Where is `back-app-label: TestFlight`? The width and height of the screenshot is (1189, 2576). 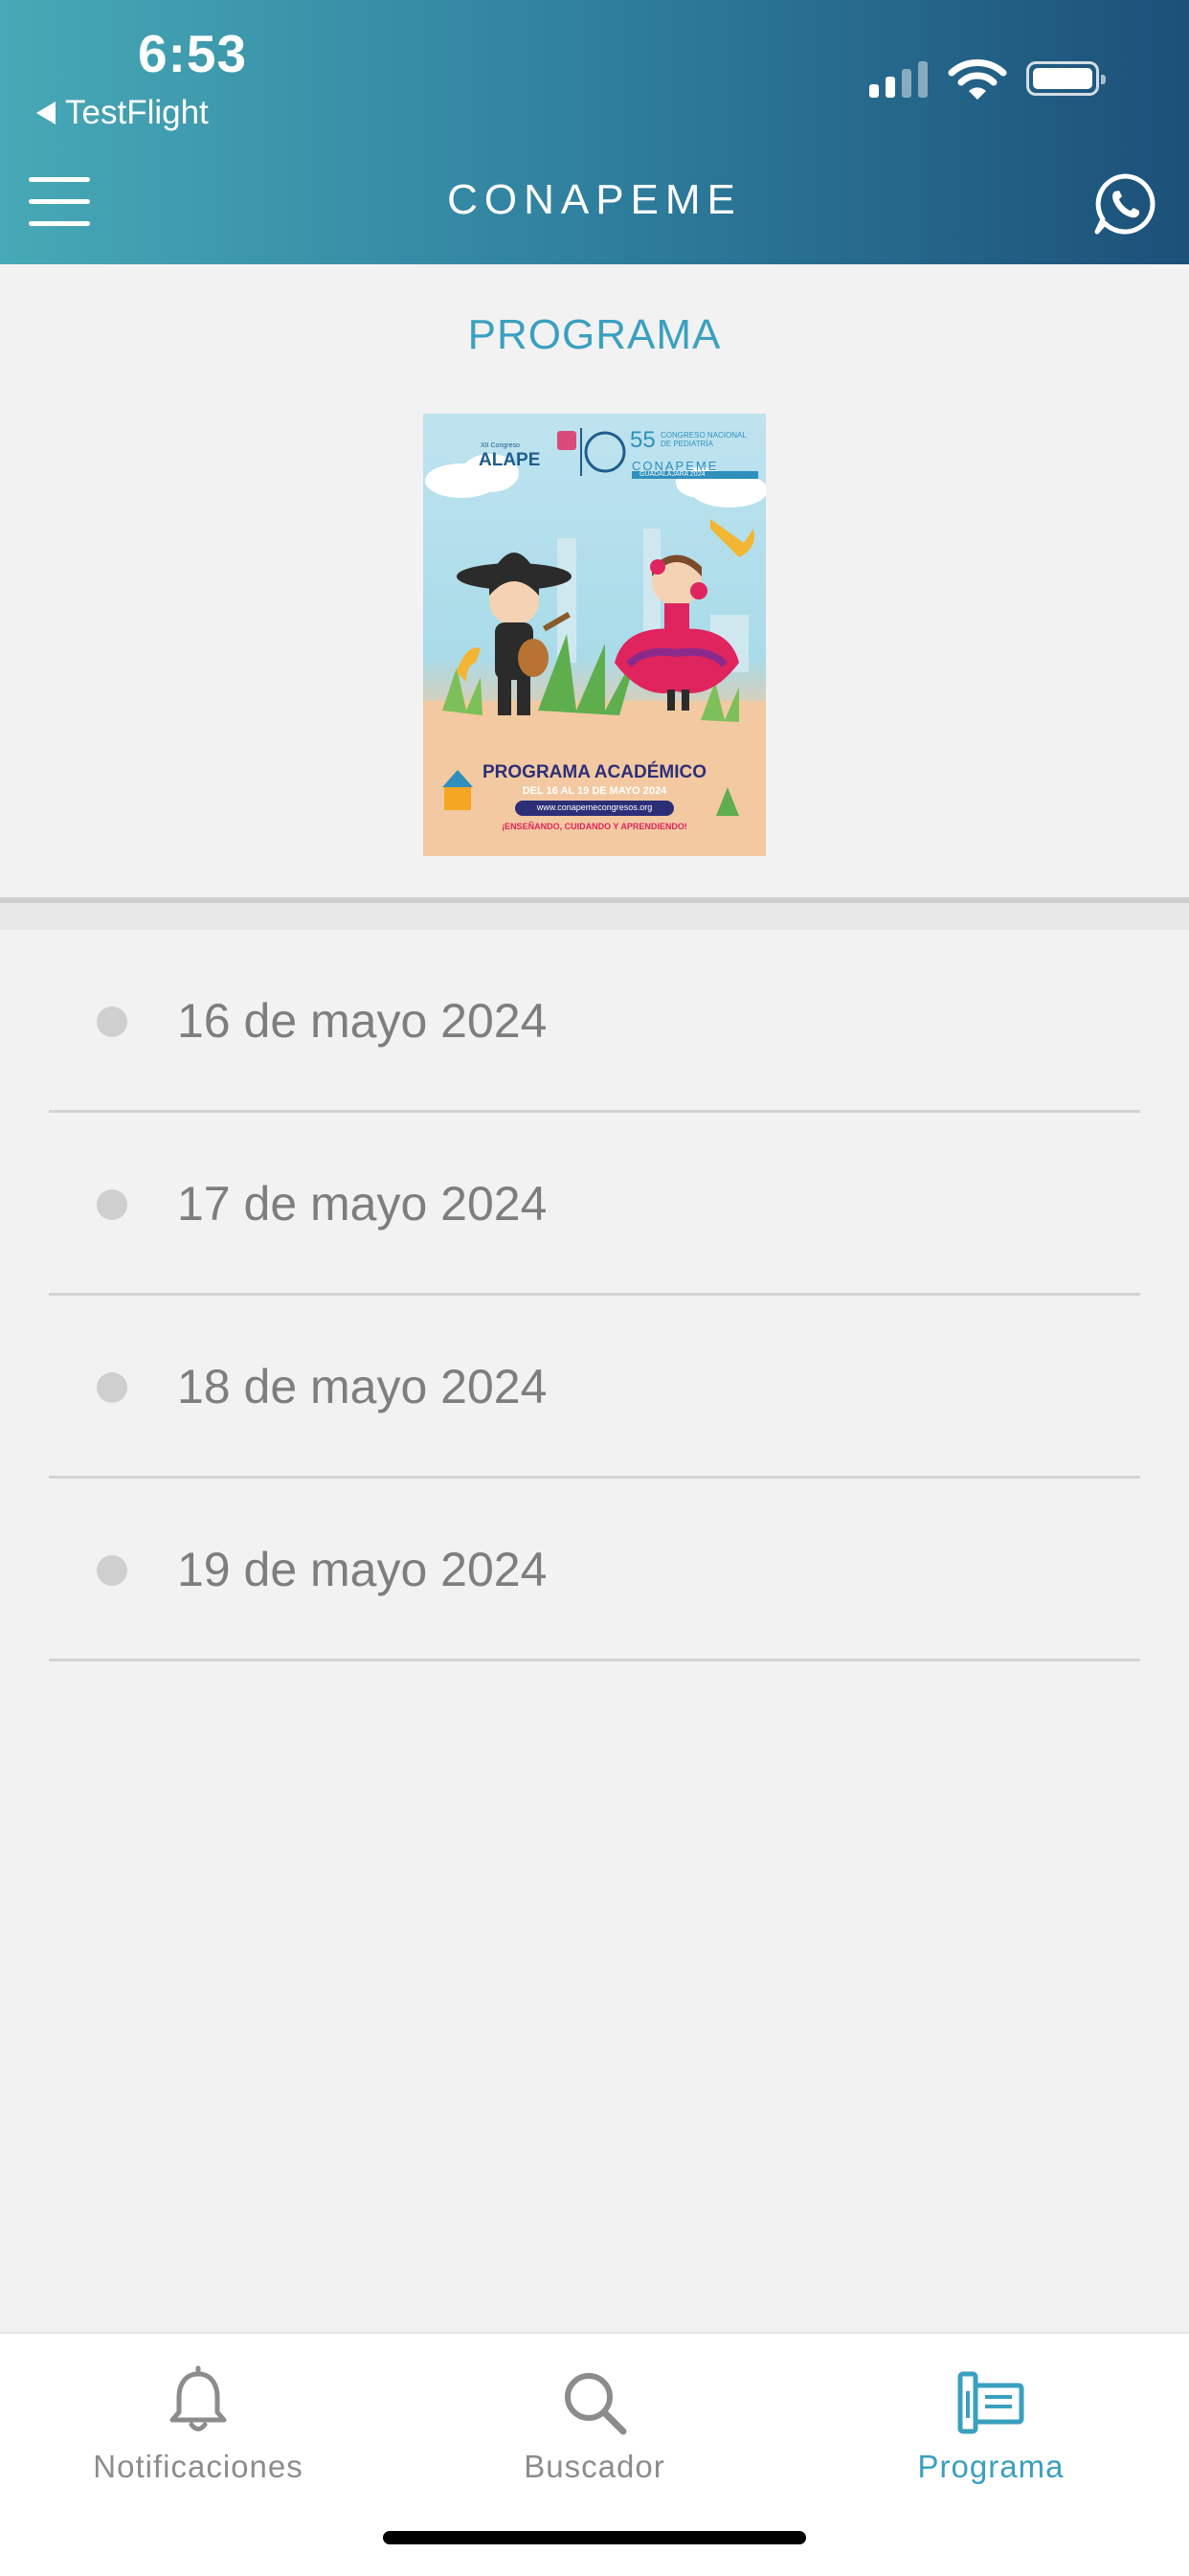
back-app-label: TestFlight is located at coordinates (137, 112).